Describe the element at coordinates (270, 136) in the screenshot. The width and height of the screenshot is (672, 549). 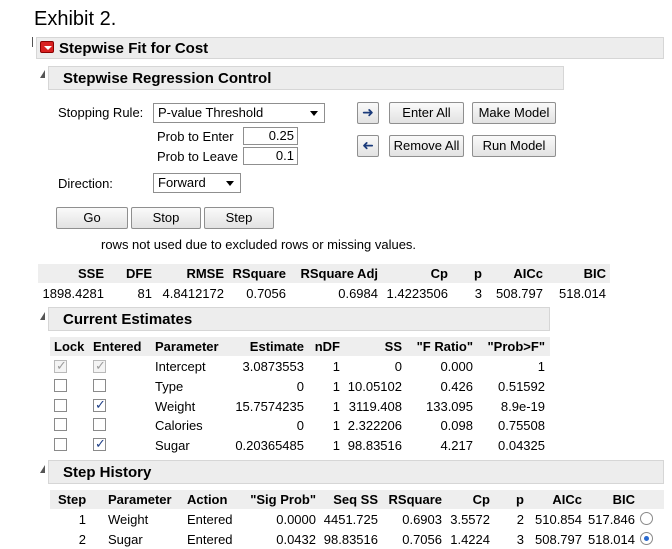
I see `prob-enter-input: 0.25` at that location.